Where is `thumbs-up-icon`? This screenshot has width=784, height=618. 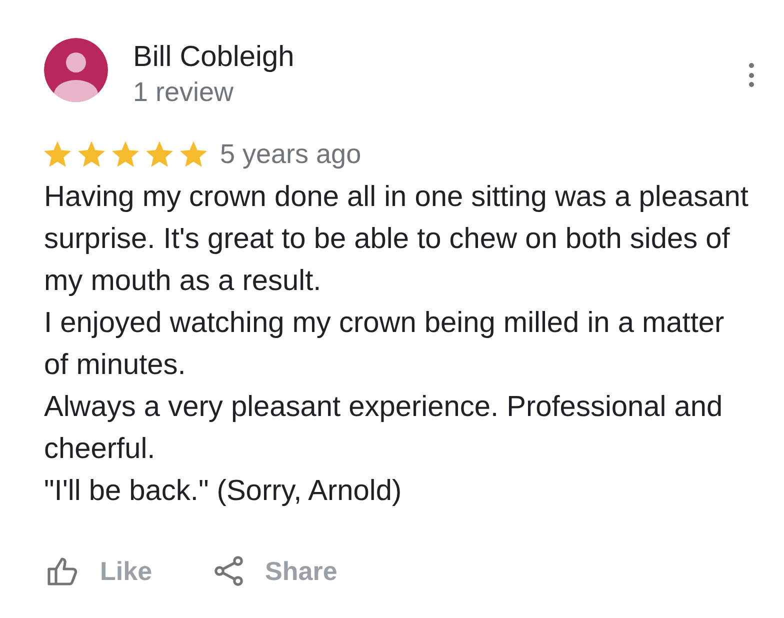
thumbs-up-icon is located at coordinates (63, 571).